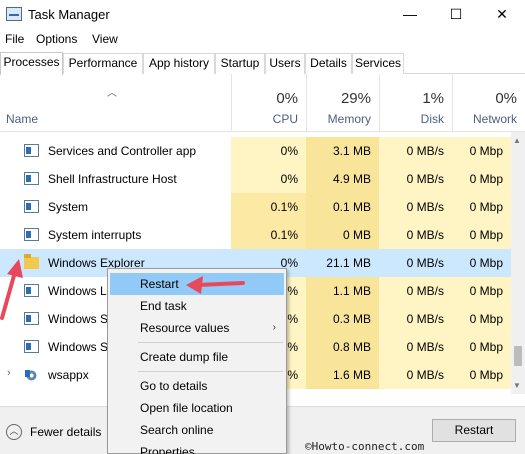  What do you see at coordinates (14, 14) in the screenshot?
I see `task-manager-icon` at bounding box center [14, 14].